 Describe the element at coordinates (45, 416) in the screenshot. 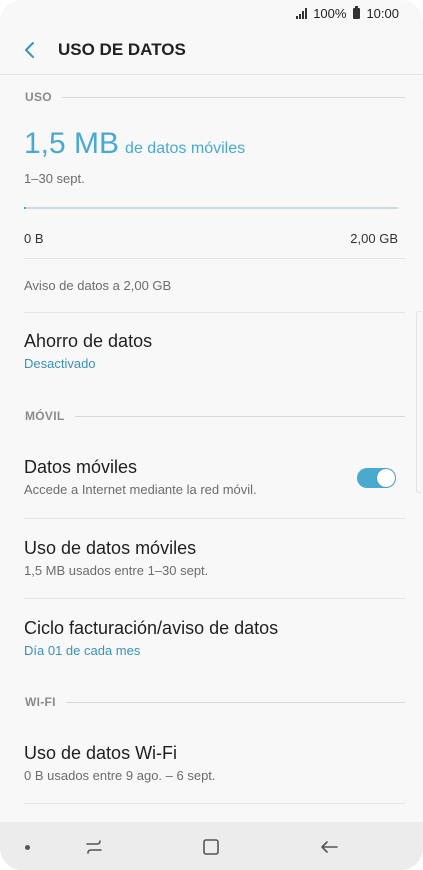

I see `section-label: MÓVIL` at that location.